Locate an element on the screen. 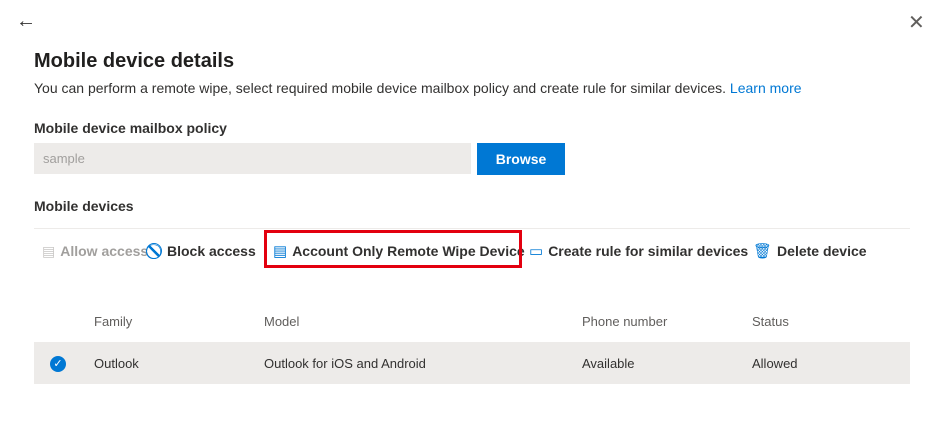 Image resolution: width=941 pixels, height=421 pixels. learn-more-link: Learn more is located at coordinates (766, 88).